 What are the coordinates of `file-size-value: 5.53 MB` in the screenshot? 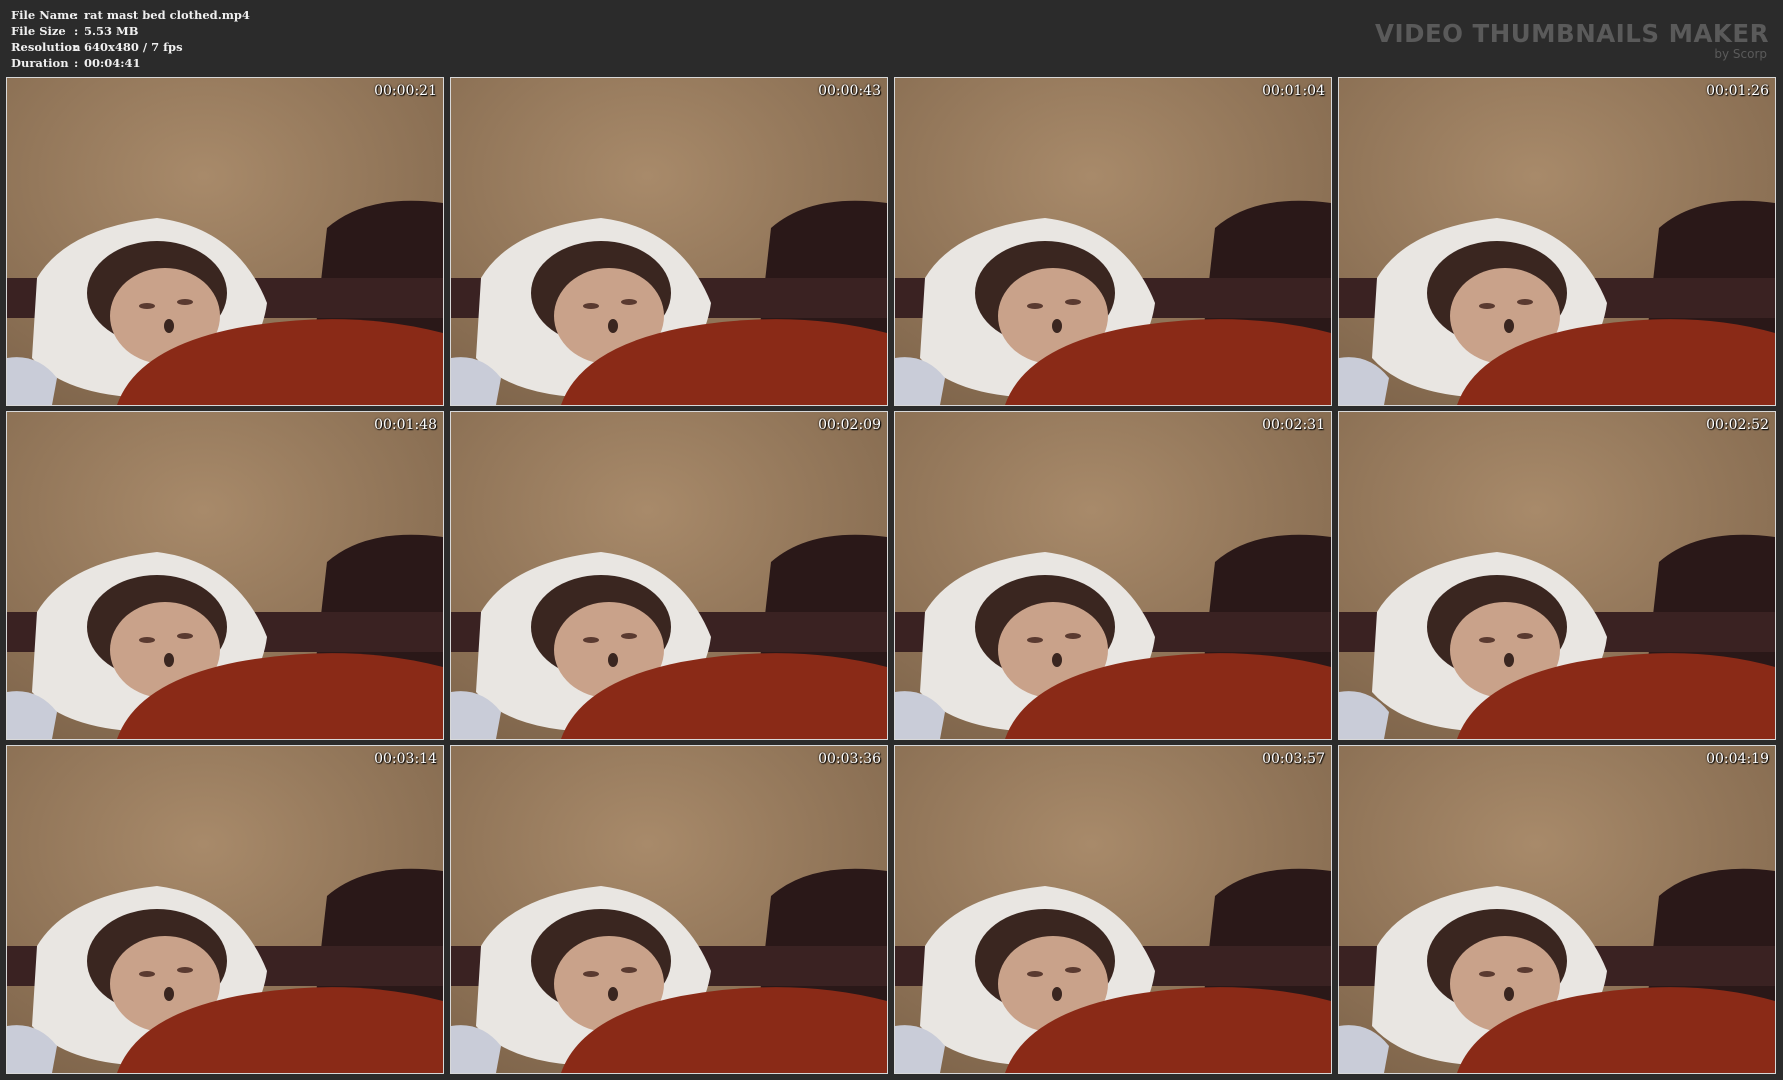 It's located at (111, 31).